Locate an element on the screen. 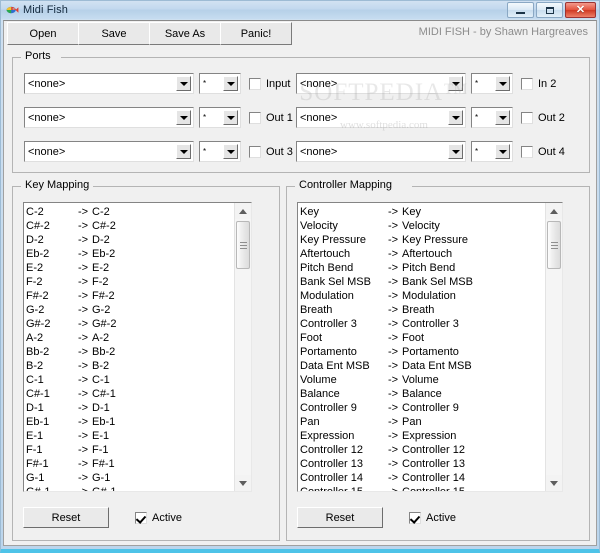 The height and width of the screenshot is (553, 600). port-device-combo-out1: <none> is located at coordinates (109, 117).